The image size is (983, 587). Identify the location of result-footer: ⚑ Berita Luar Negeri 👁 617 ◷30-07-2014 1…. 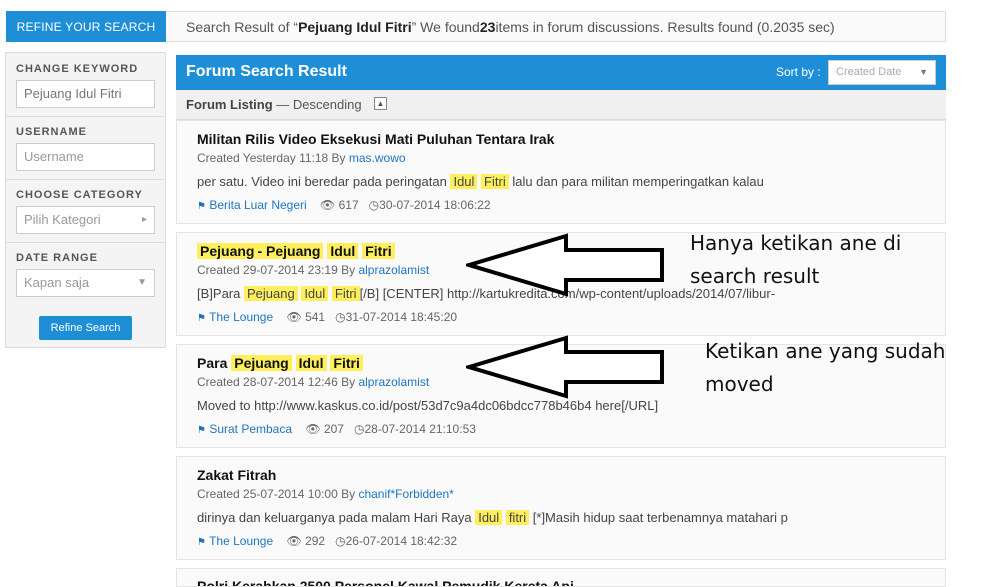
(344, 205).